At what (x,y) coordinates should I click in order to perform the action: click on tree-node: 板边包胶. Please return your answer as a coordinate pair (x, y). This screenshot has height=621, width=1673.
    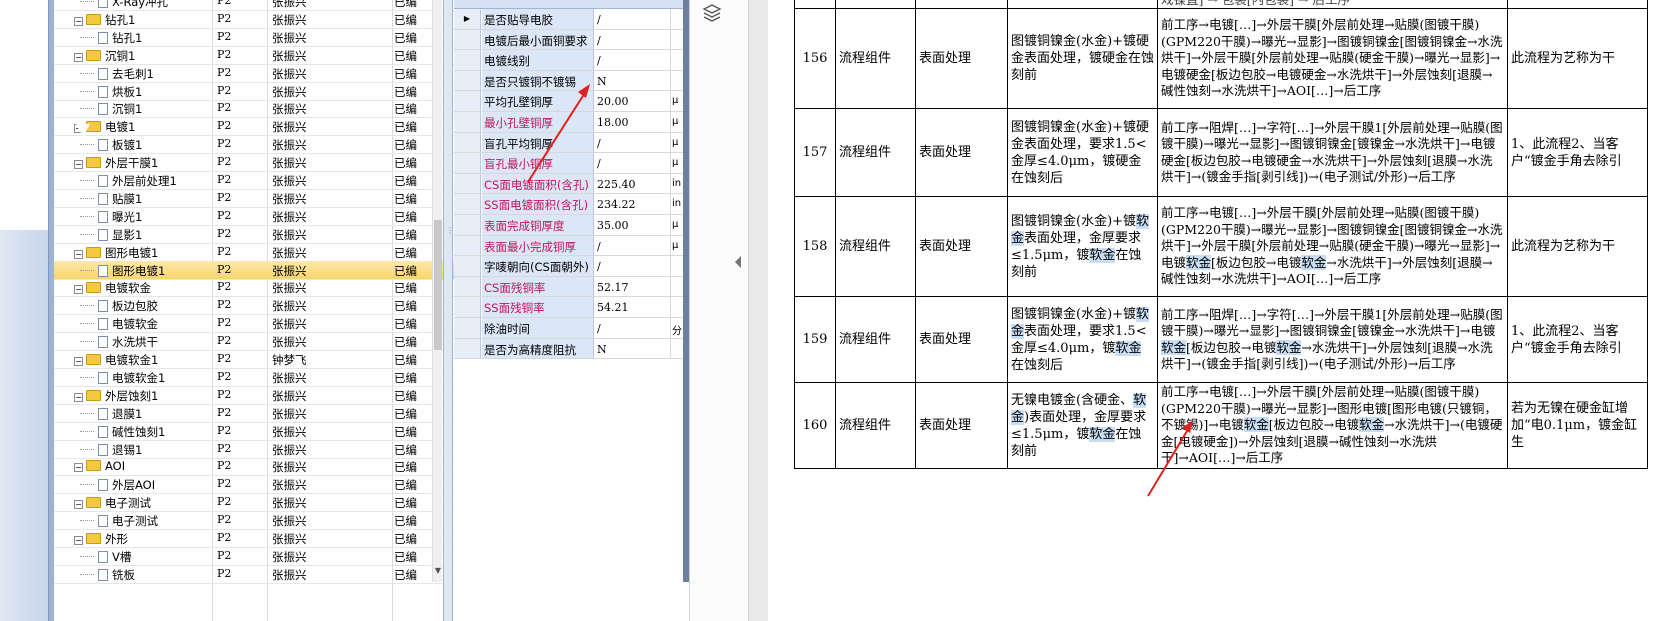
    Looking at the image, I should click on (128, 306).